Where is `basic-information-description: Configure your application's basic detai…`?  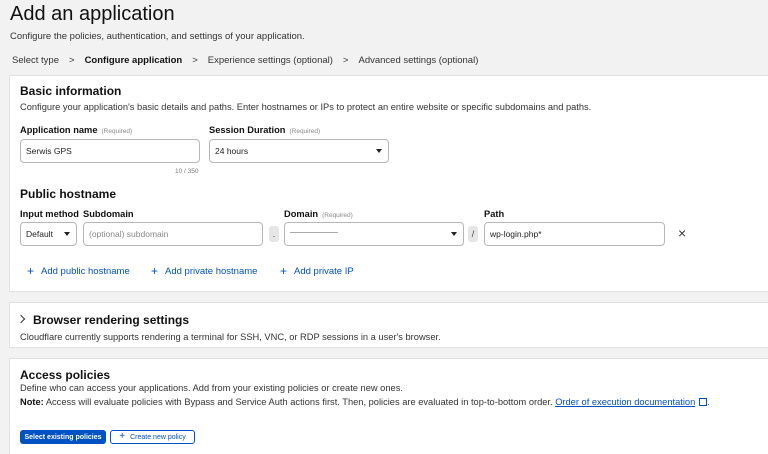 basic-information-description: Configure your application's basic detai… is located at coordinates (306, 107).